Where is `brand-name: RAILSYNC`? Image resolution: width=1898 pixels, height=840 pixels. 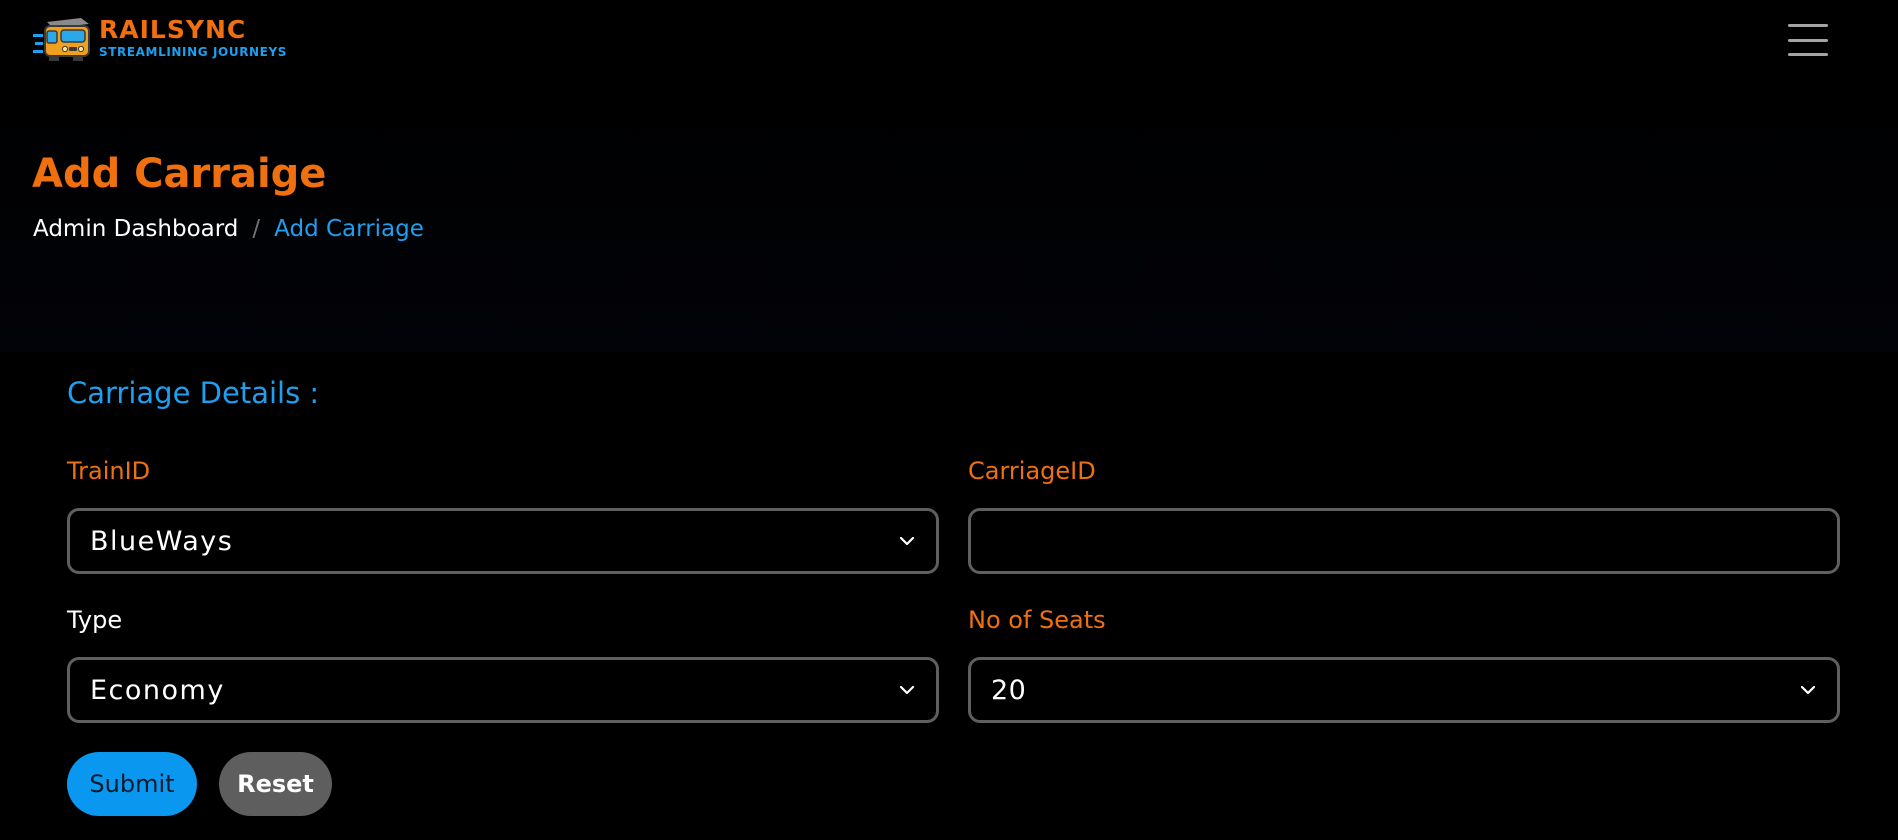
brand-name: RAILSYNC is located at coordinates (173, 29).